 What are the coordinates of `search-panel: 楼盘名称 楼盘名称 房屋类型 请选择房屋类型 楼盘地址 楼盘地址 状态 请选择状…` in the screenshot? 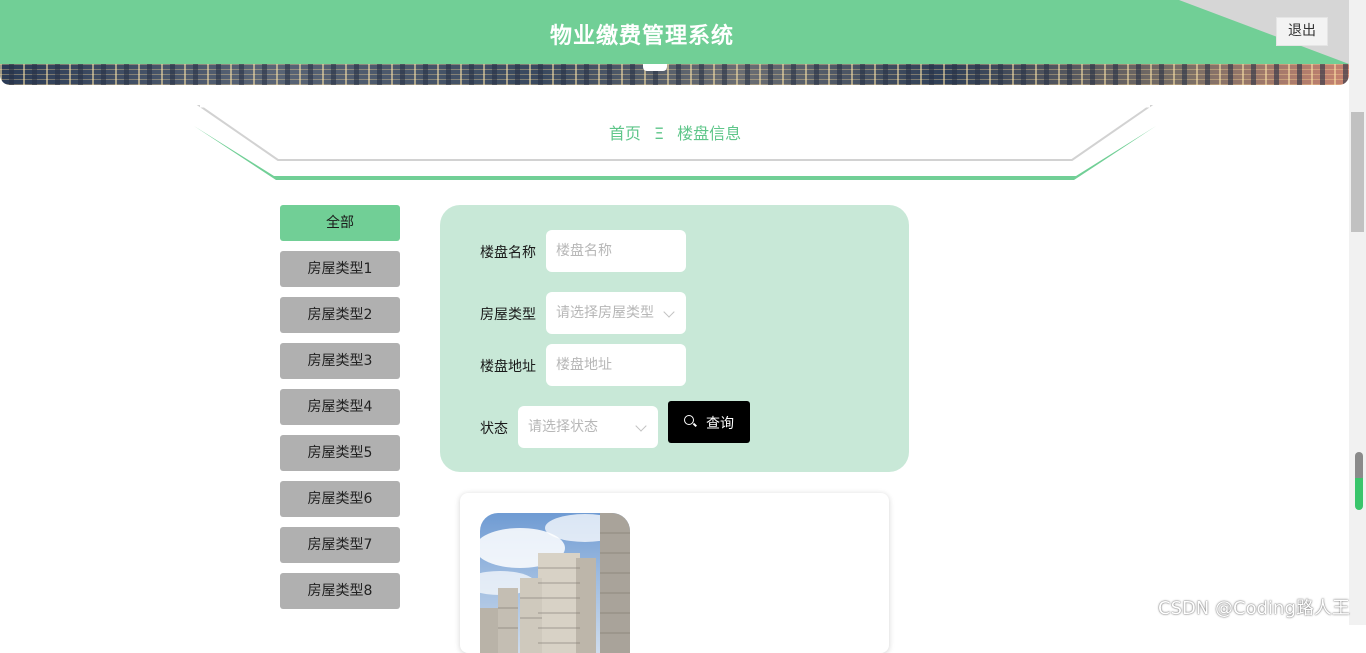 It's located at (674, 338).